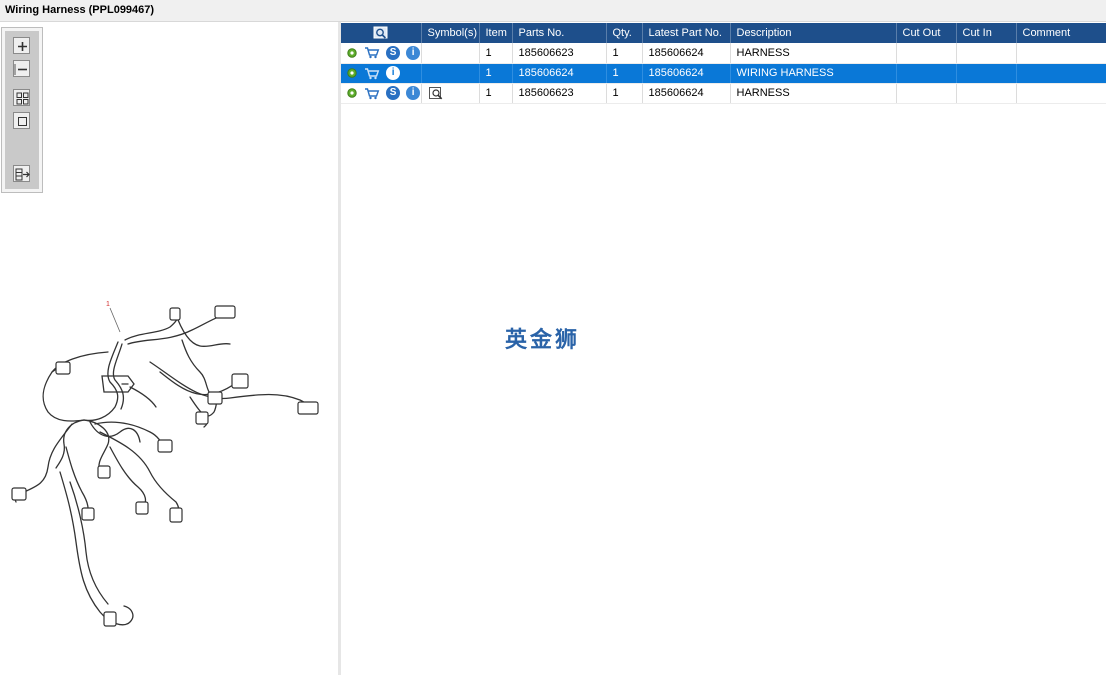 This screenshot has width=1106, height=675. I want to click on magnifier-doc-icon, so click(436, 93).